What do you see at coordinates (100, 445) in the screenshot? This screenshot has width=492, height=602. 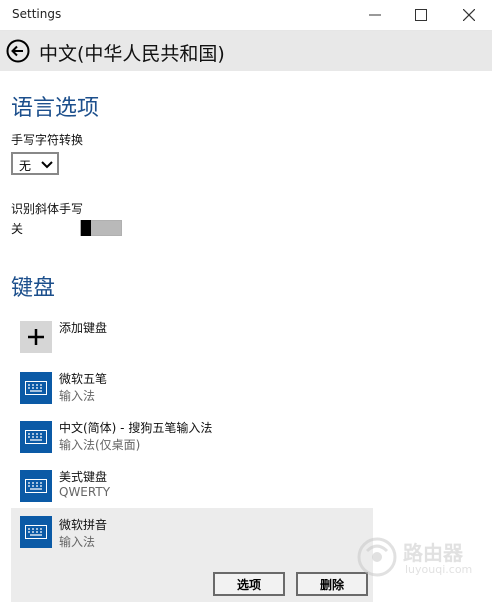 I see `keyboard-type: 输入法(仅桌面)` at bounding box center [100, 445].